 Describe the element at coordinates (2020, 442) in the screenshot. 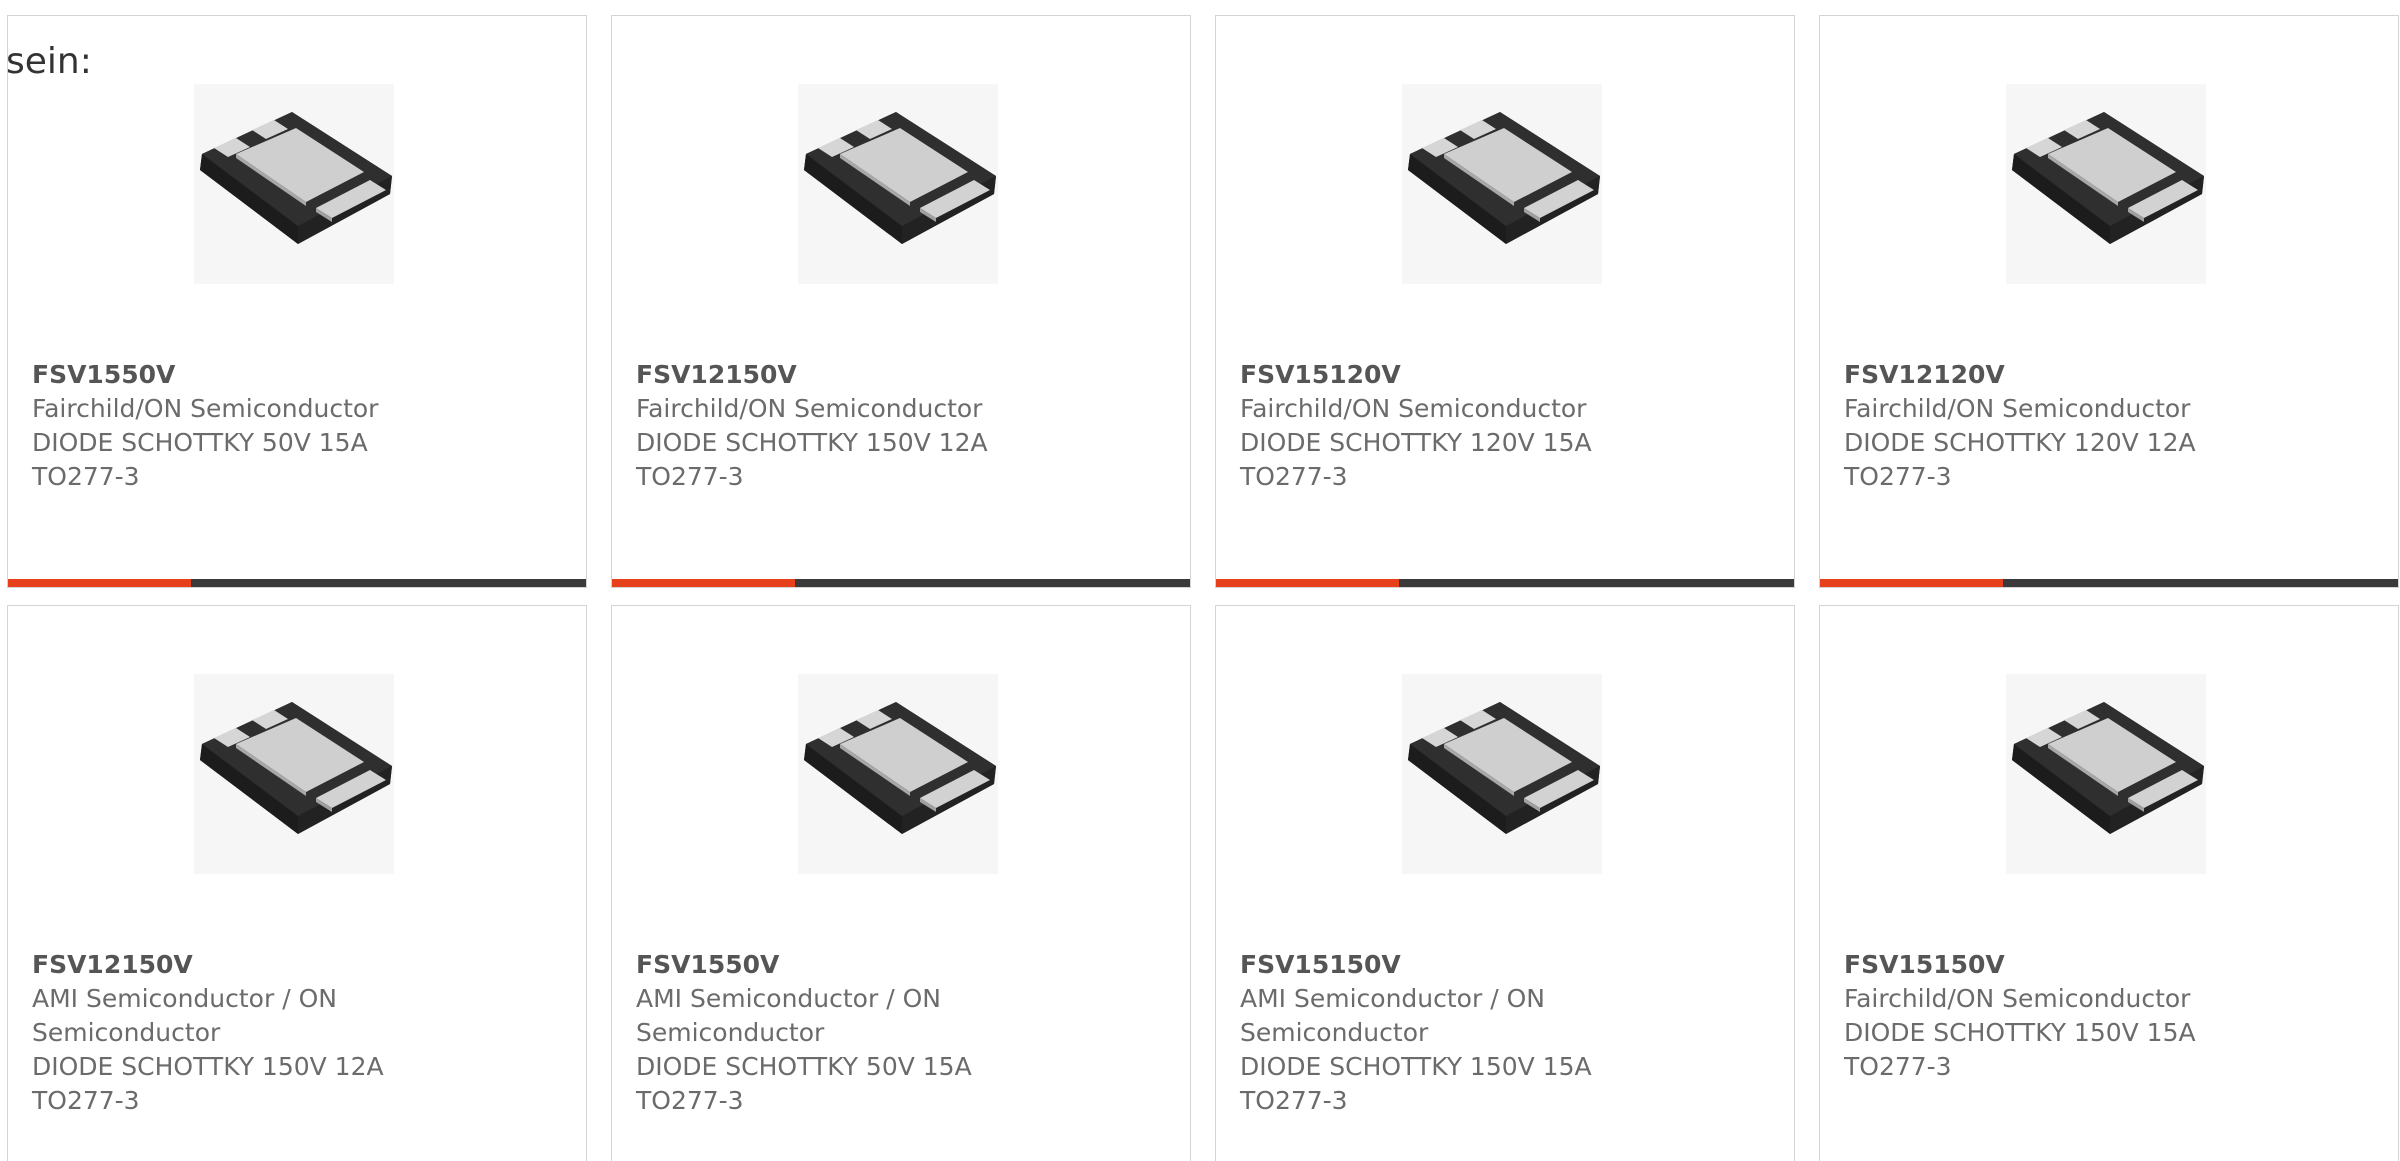

I see `description: DIODE SCHOTTKY 120V 12A` at that location.